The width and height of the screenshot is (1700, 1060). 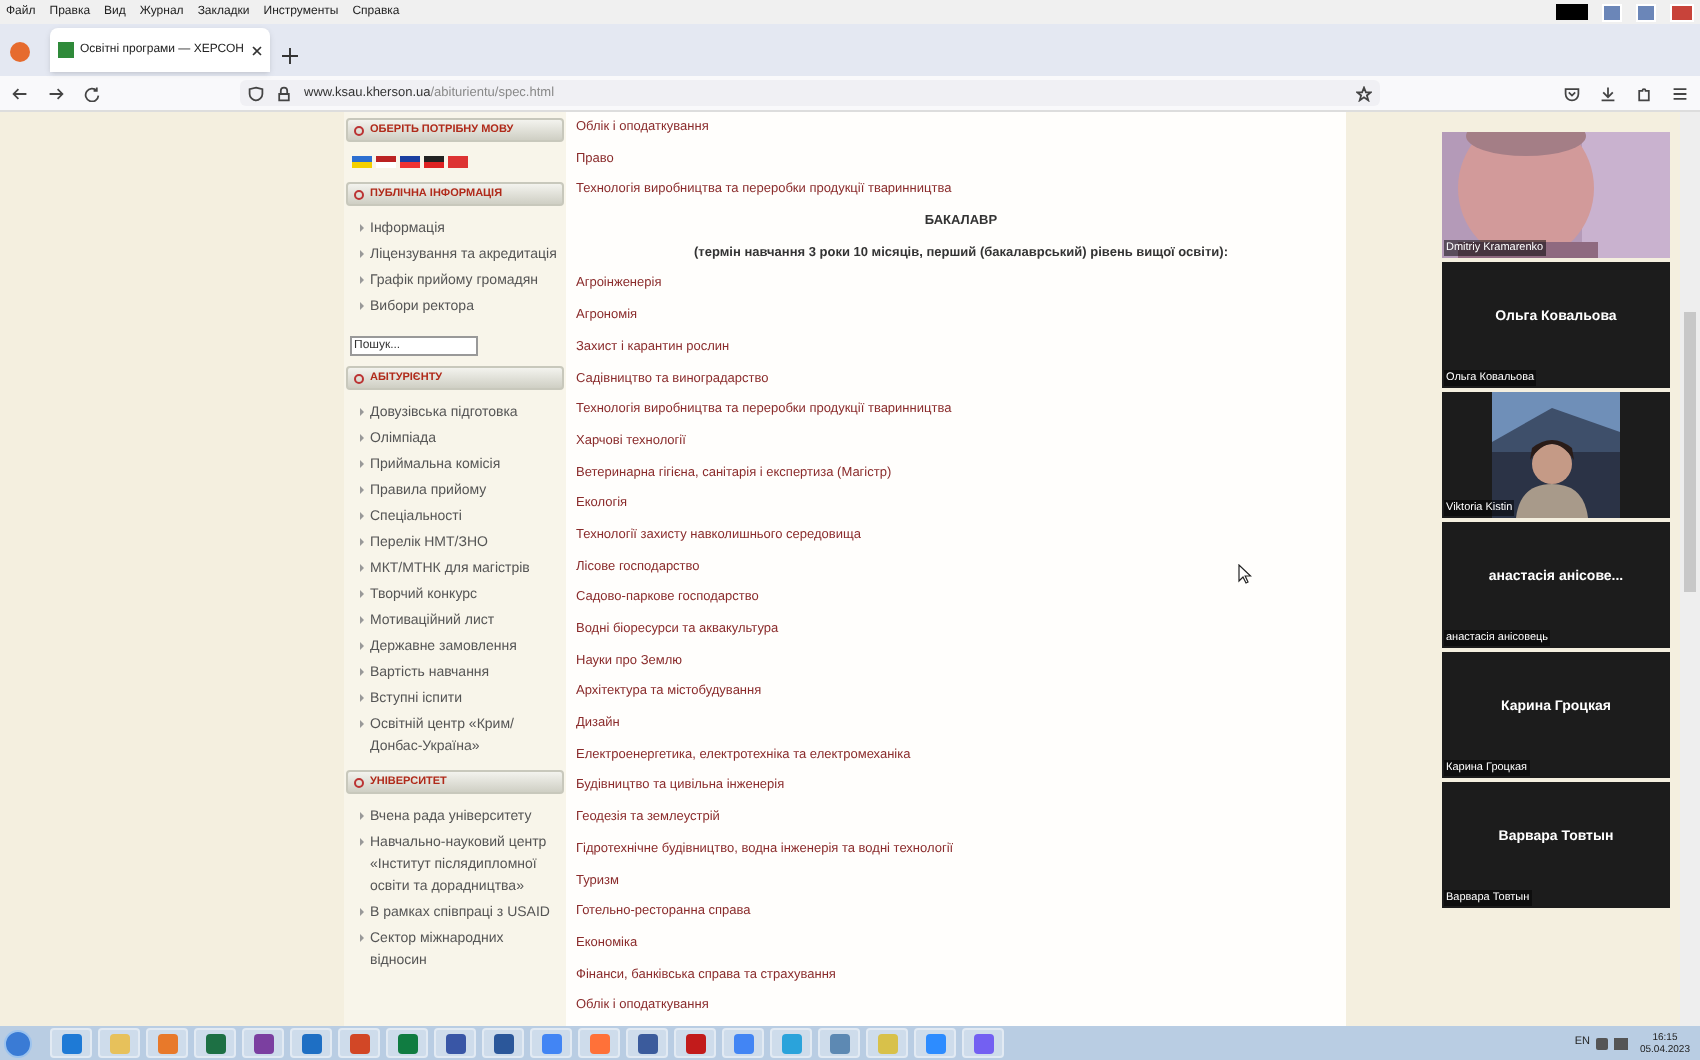 I want to click on pocket-icon, so click(x=1572, y=93).